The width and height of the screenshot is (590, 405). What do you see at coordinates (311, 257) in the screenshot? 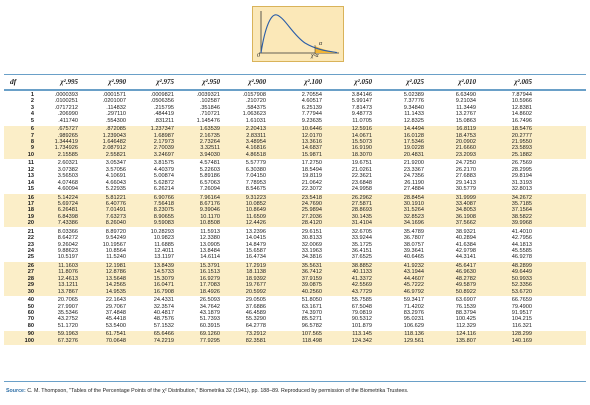
I see `value-cell: 34.3816` at bounding box center [311, 257].